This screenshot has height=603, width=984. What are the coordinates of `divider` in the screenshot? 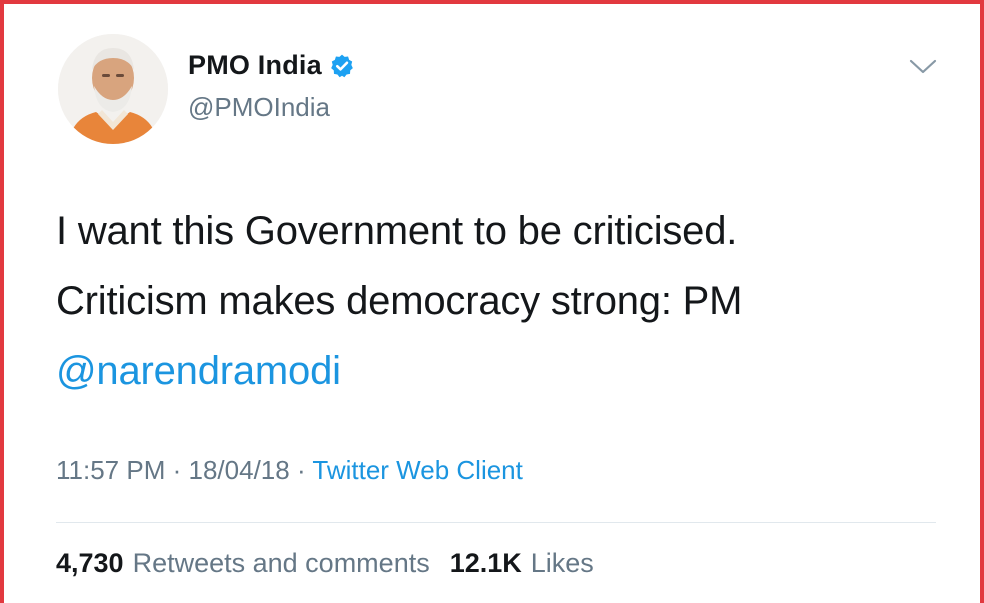 It's located at (496, 522).